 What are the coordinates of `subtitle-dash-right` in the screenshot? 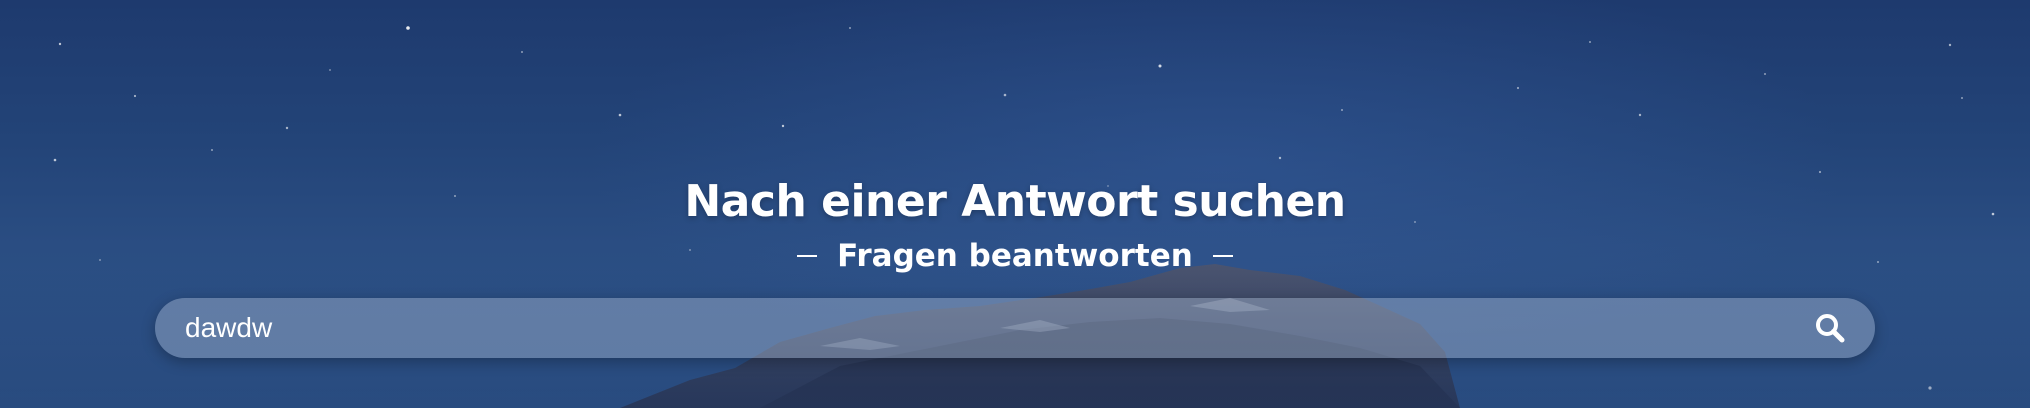 It's located at (1222, 256).